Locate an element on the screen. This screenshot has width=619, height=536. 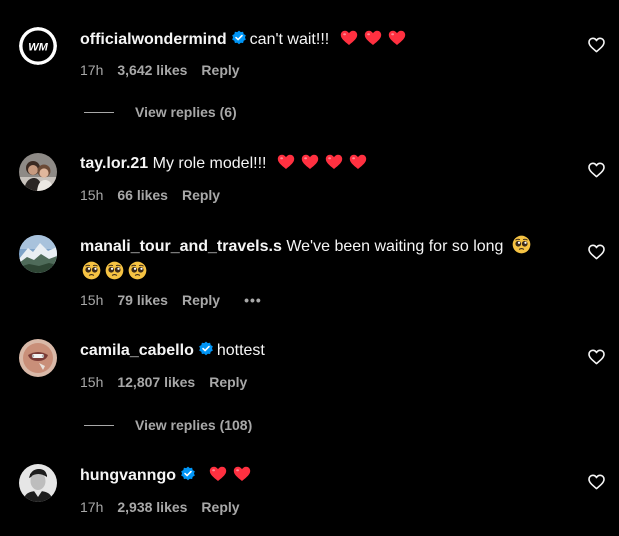
view-replies-label: View replies (6) is located at coordinates (186, 112).